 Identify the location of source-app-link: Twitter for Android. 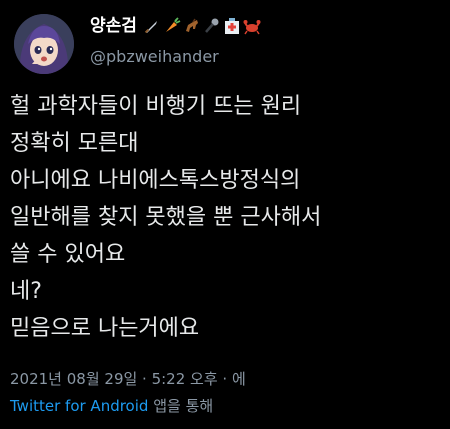
(79, 406).